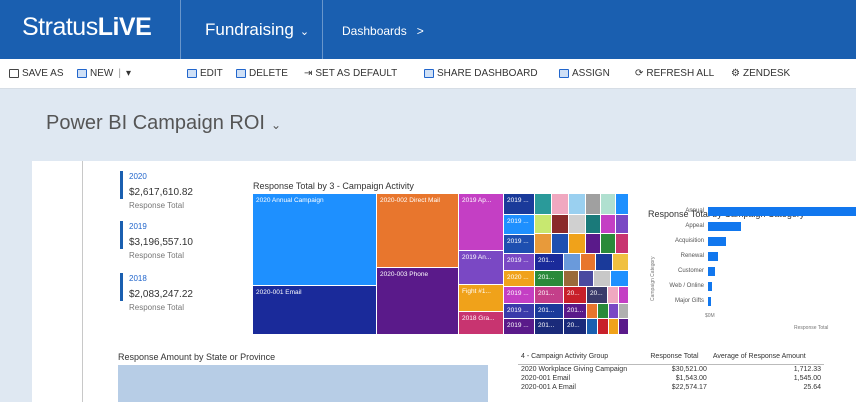 The width and height of the screenshot is (856, 402). What do you see at coordinates (87, 27) in the screenshot?
I see `stratuslive-logo: StratusLiVE` at bounding box center [87, 27].